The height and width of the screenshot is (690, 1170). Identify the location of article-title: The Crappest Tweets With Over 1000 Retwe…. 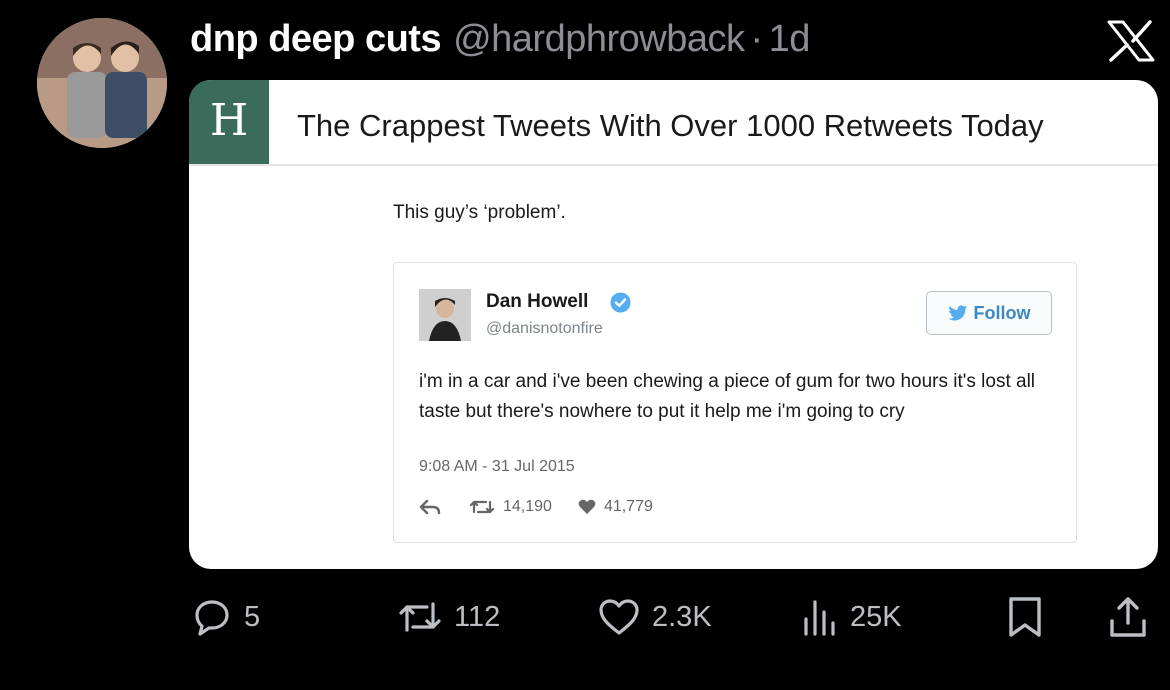
(670, 125).